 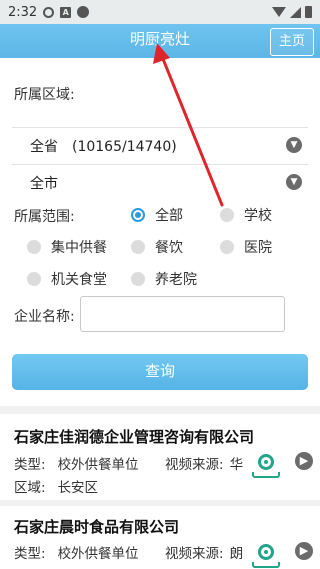 I want to click on scope-option-label: 机关食堂, so click(x=79, y=280).